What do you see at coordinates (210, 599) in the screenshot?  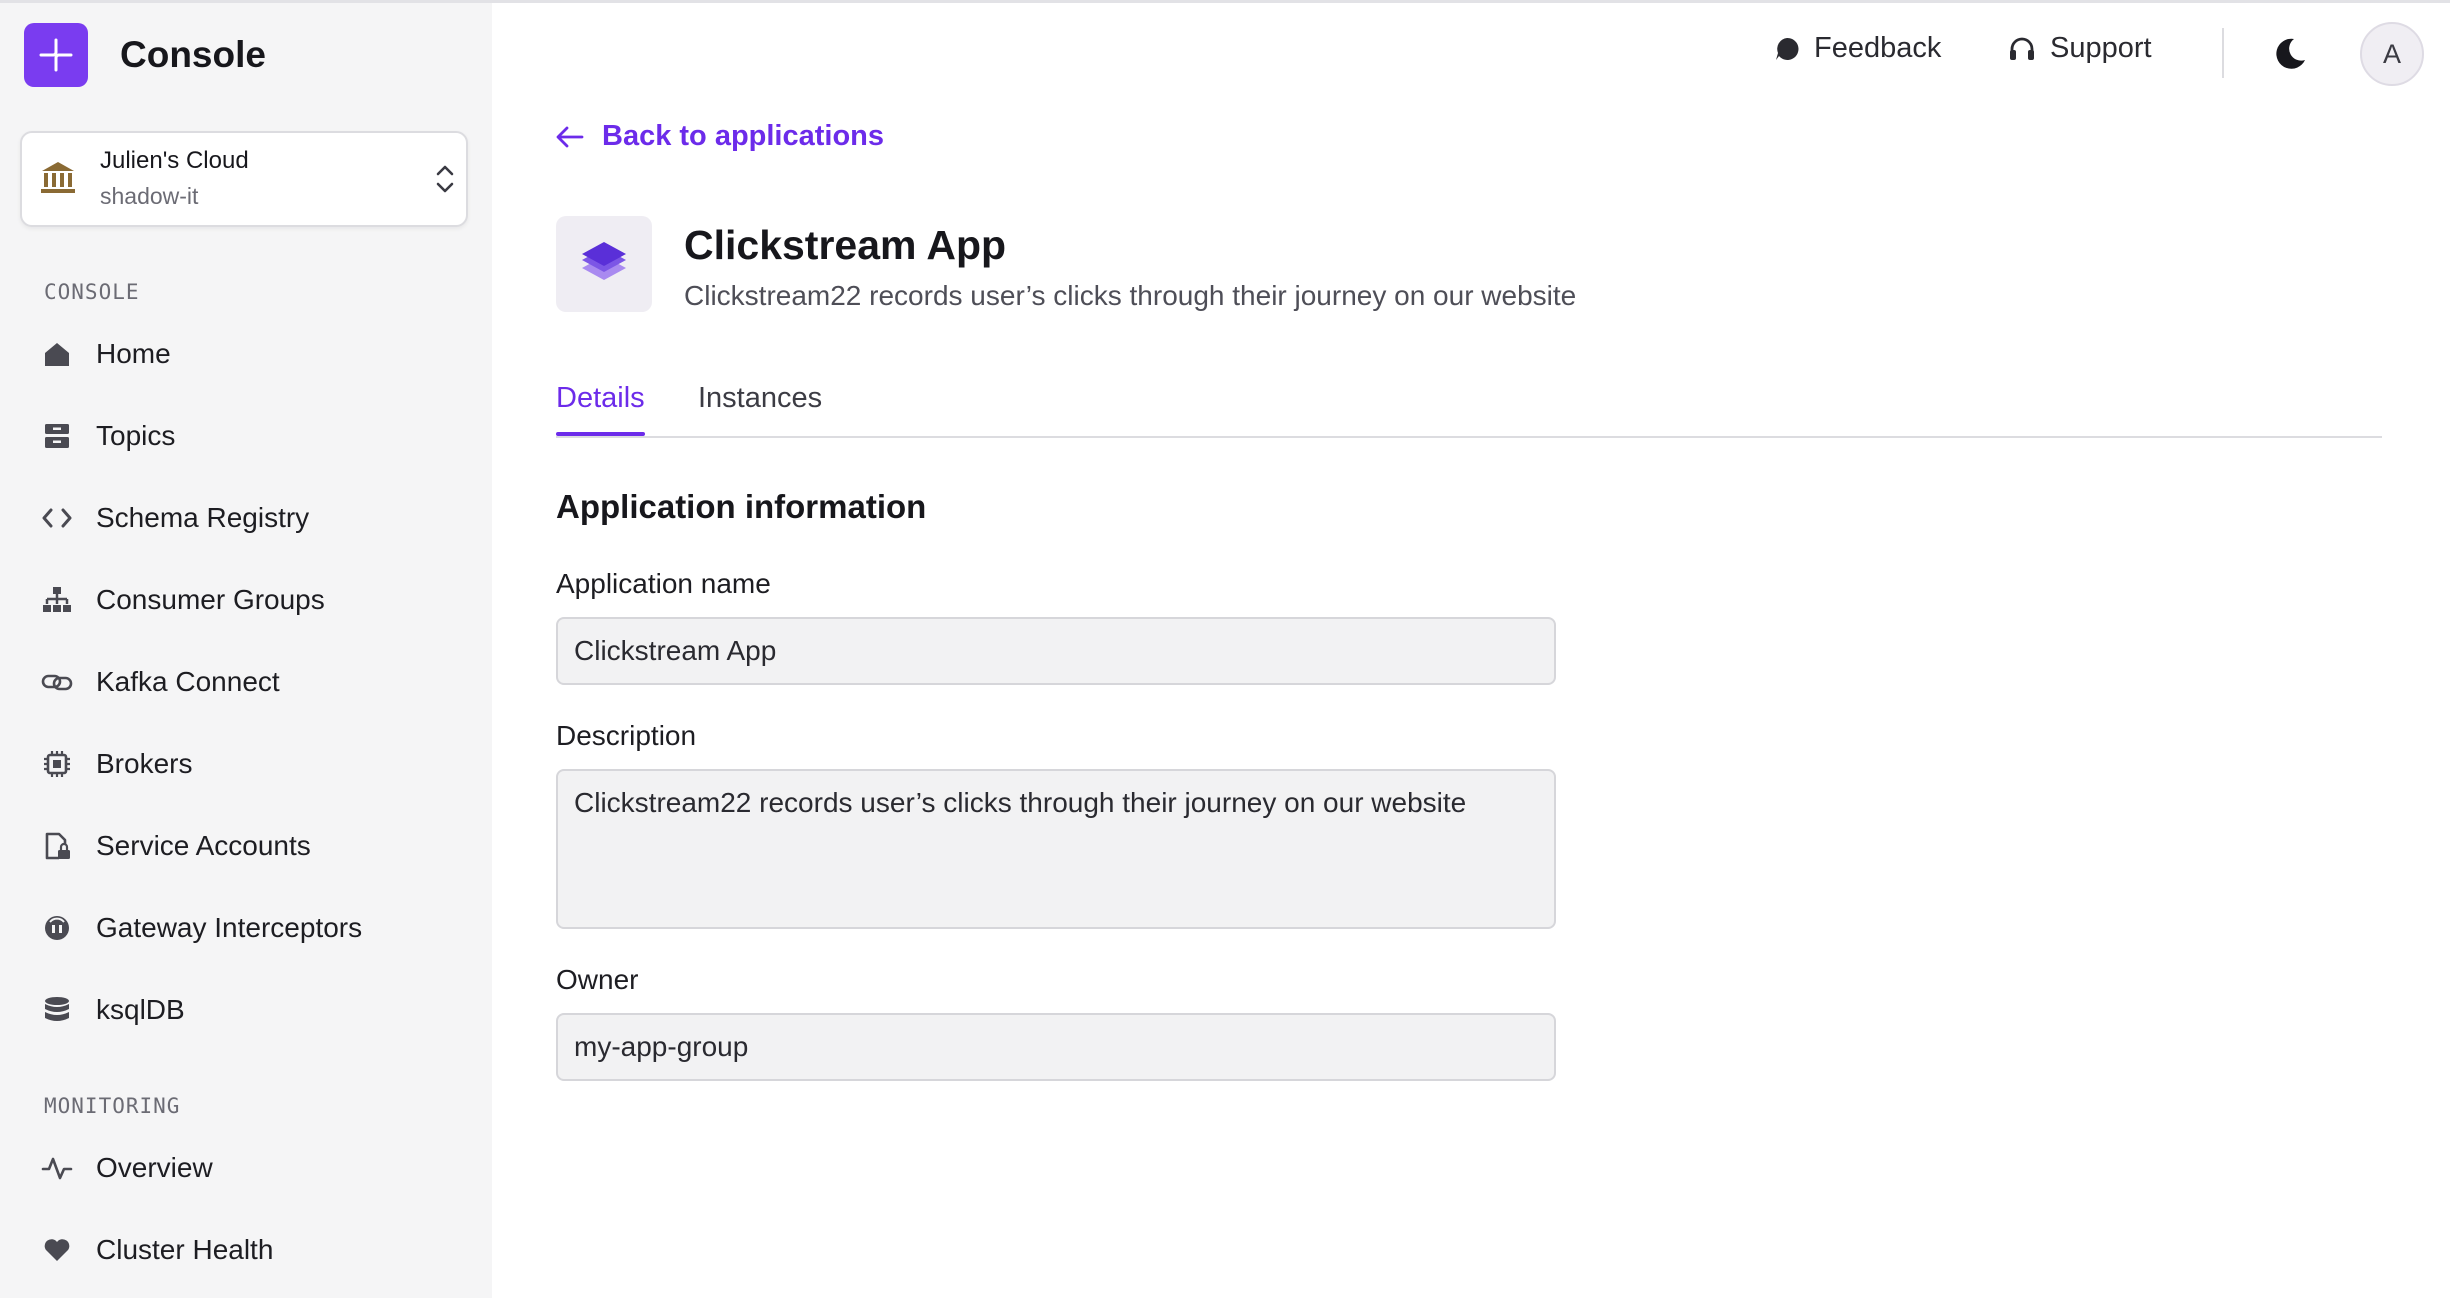 I see `sidebar-item-label: Consumer Groups` at bounding box center [210, 599].